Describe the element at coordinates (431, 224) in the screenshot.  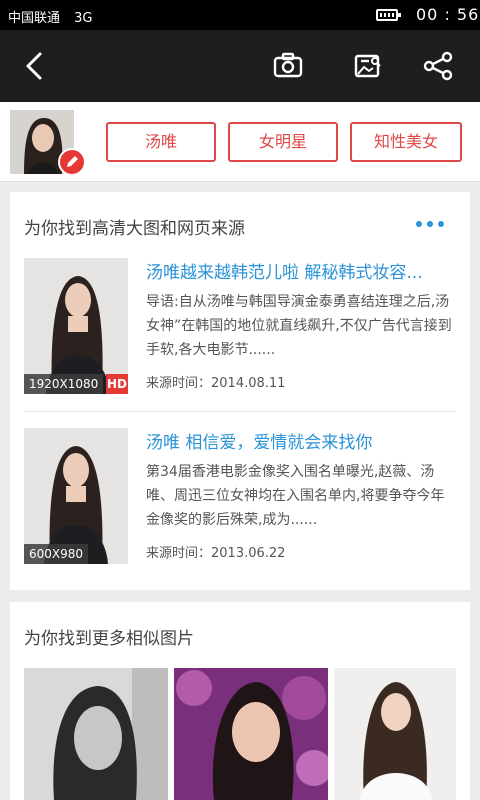
I see `more-options-icon` at that location.